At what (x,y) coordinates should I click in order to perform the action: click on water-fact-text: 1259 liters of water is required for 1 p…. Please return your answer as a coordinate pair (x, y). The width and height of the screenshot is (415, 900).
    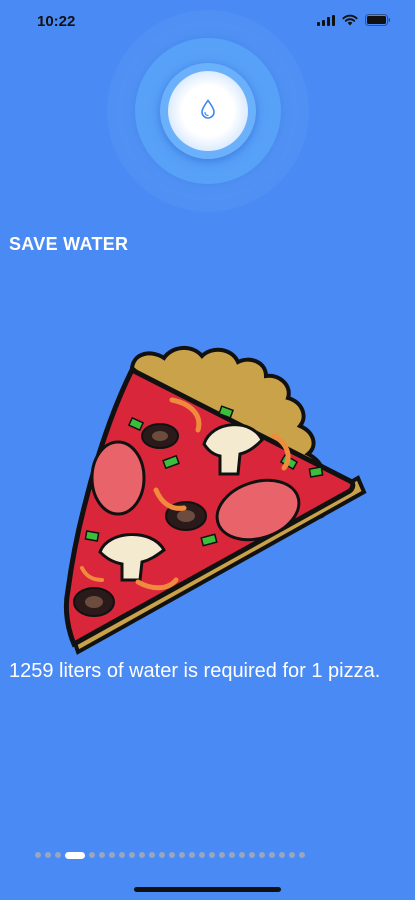
    Looking at the image, I should click on (195, 671).